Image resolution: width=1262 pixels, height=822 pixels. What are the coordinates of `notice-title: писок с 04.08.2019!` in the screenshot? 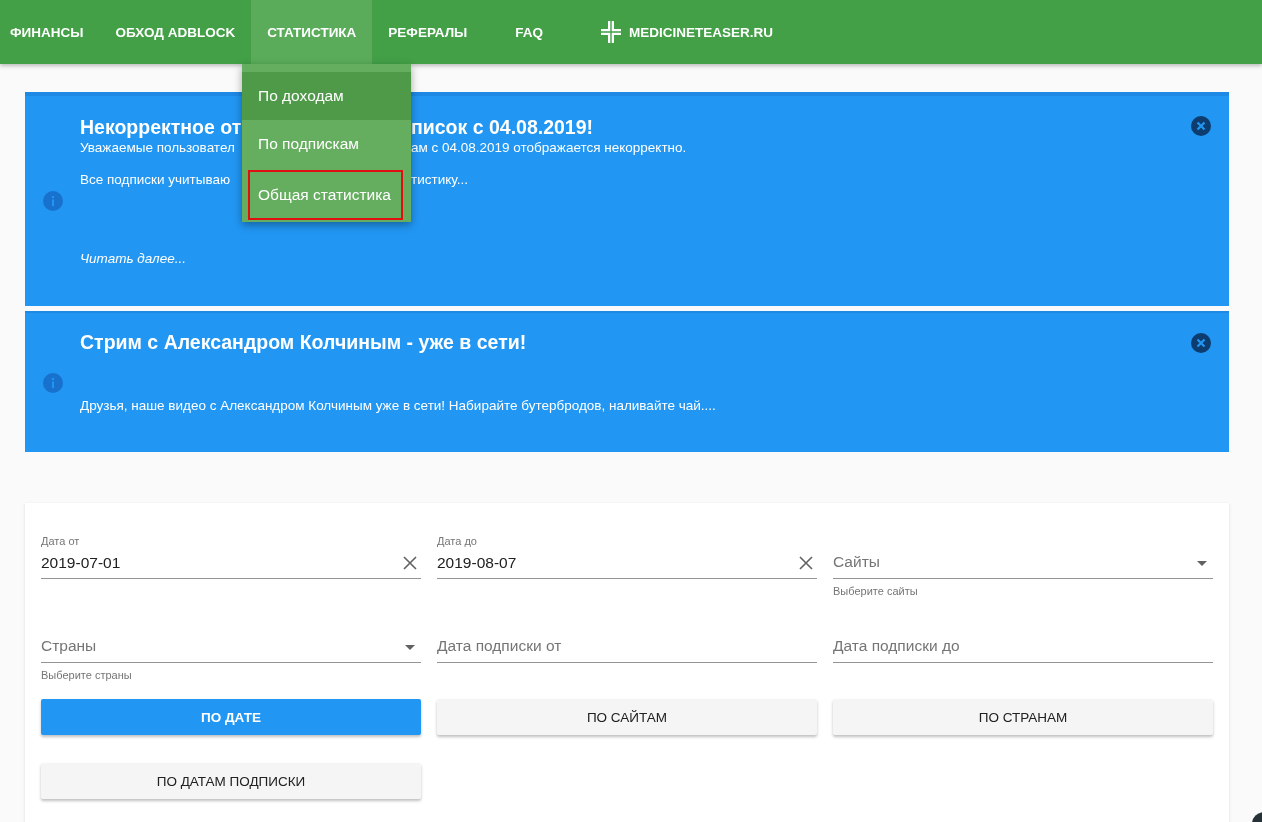 It's located at (503, 127).